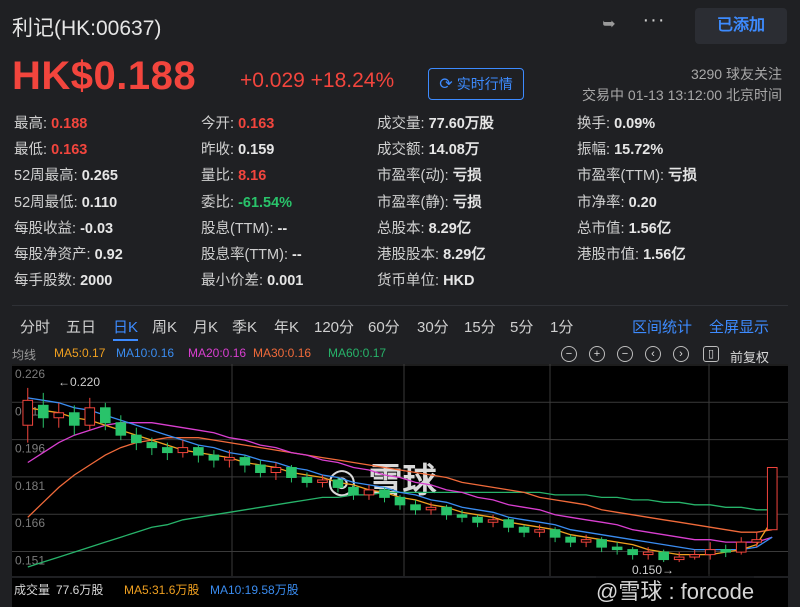 This screenshot has height=607, width=800. Describe the element at coordinates (642, 202) in the screenshot. I see `stat-value: 0.20` at that location.